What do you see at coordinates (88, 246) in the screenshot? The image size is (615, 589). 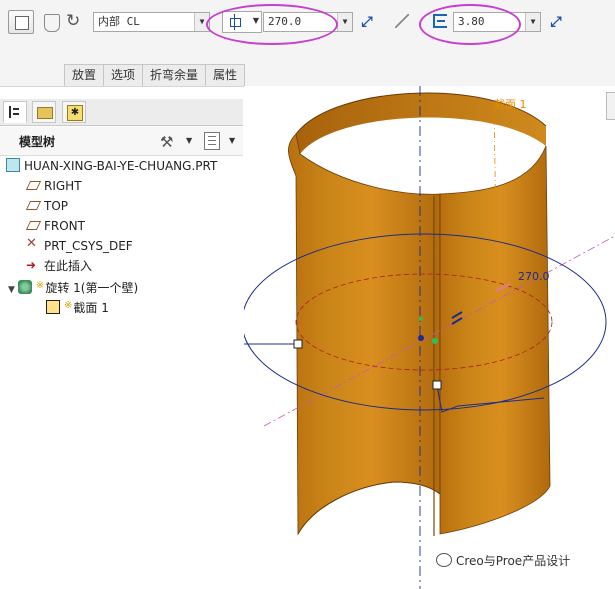 I see `tree-item-label: PRT_CSYS_DEF` at bounding box center [88, 246].